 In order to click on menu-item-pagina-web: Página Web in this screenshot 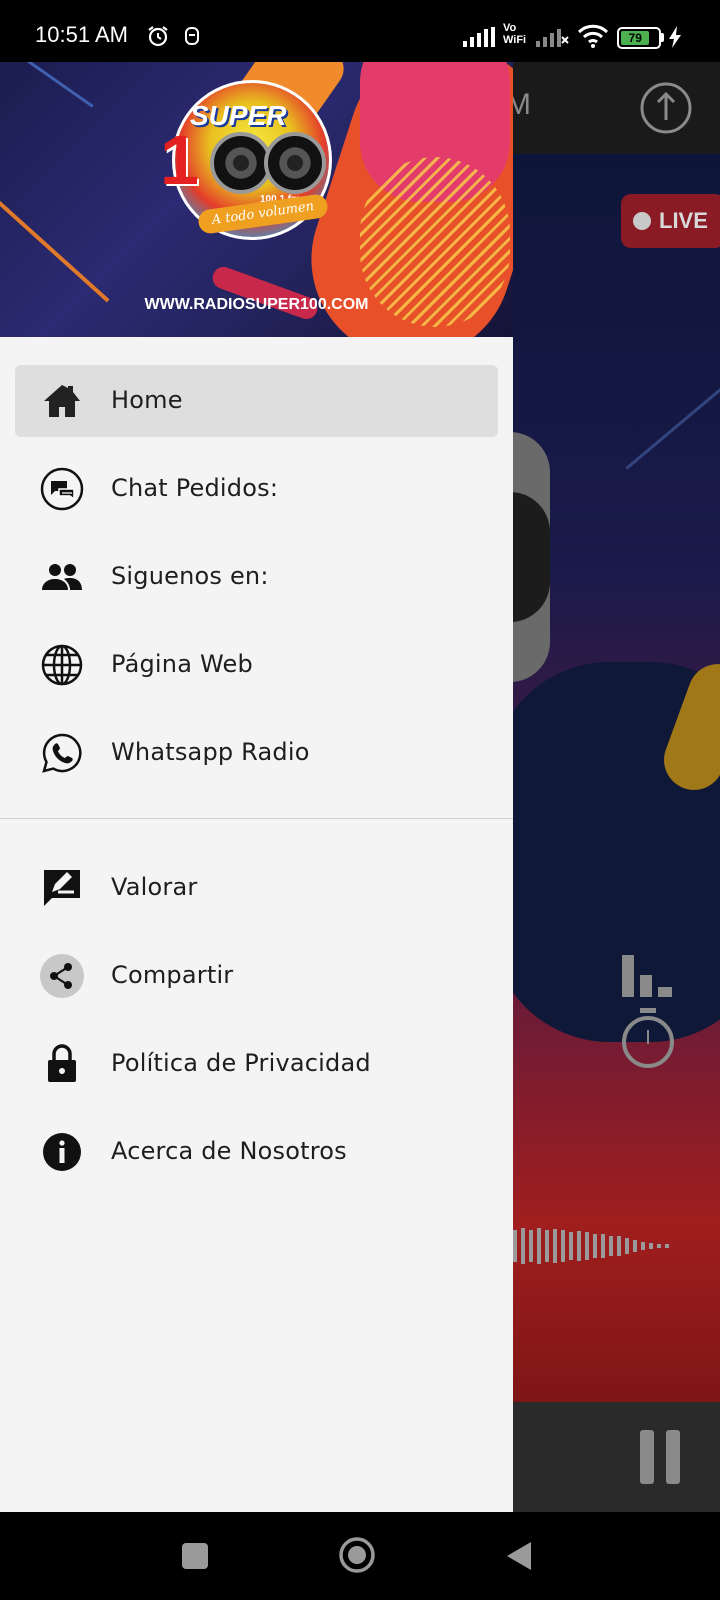, I will do `click(256, 670)`.